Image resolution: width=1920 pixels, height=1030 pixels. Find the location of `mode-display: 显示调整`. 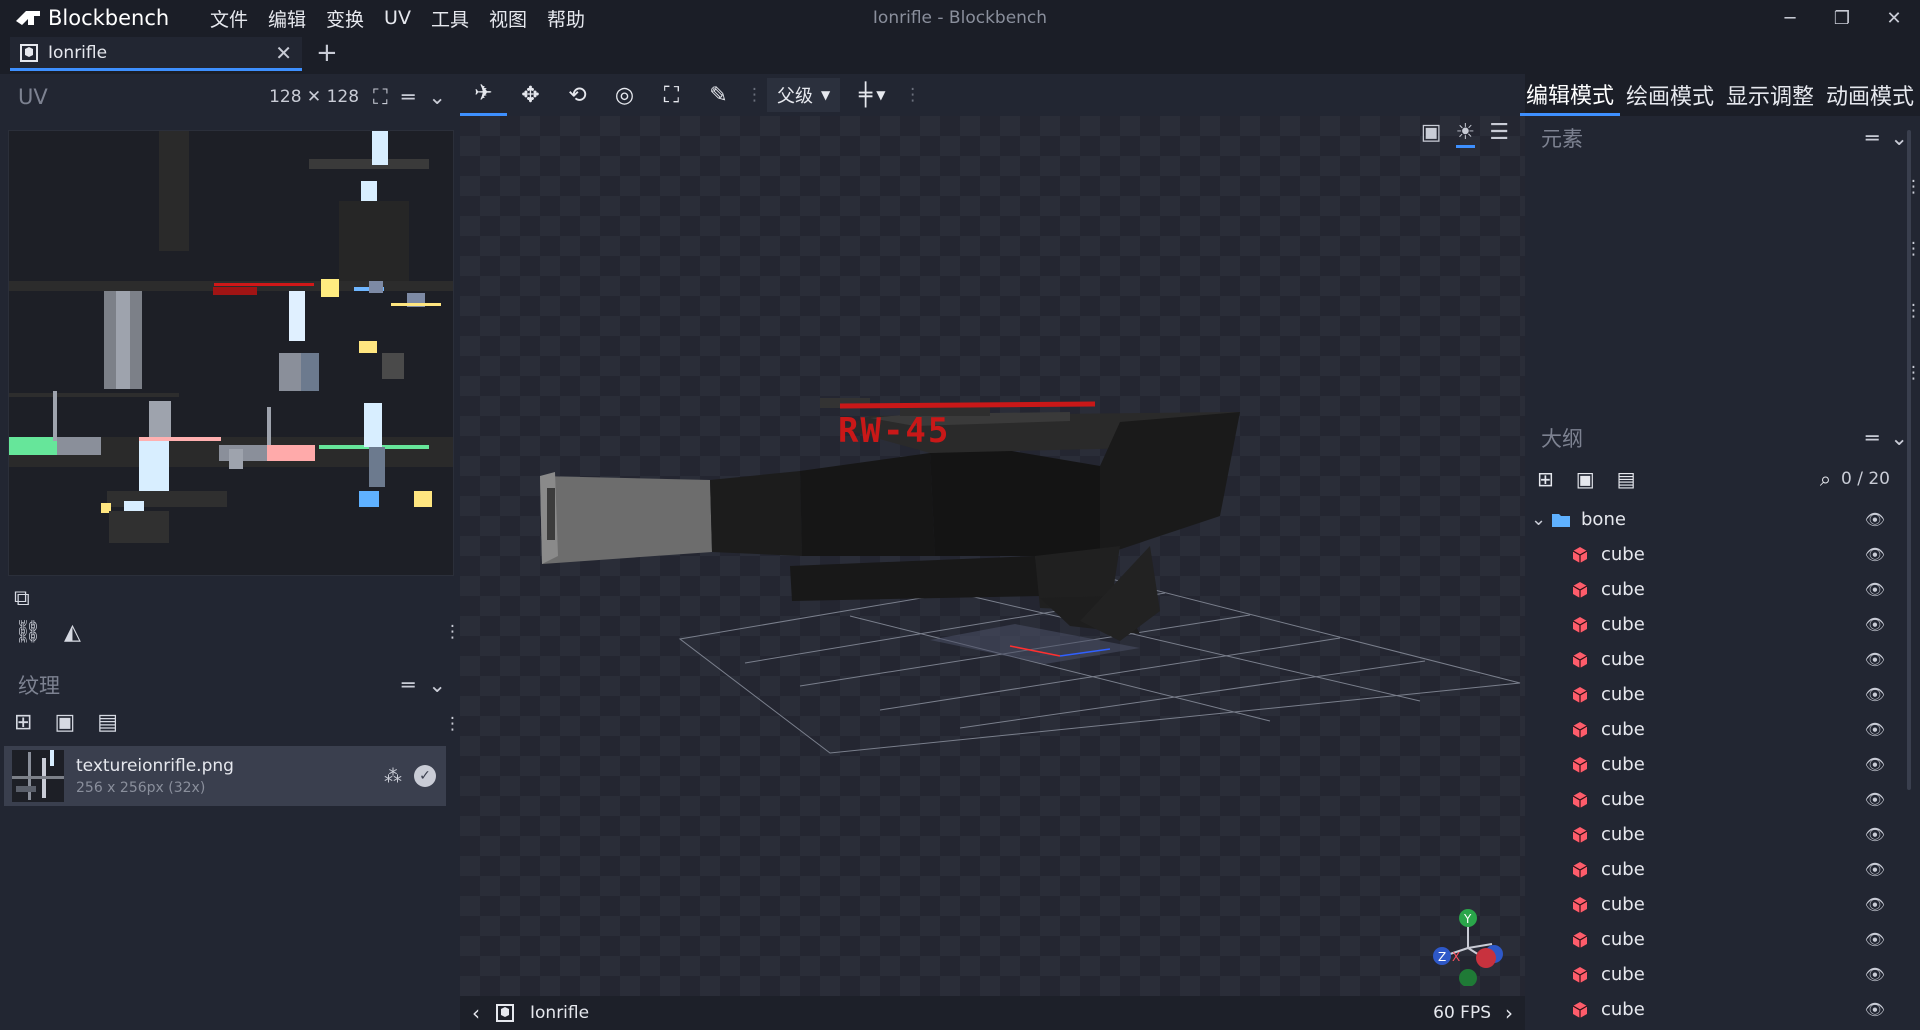

mode-display: 显示调整 is located at coordinates (1770, 95).